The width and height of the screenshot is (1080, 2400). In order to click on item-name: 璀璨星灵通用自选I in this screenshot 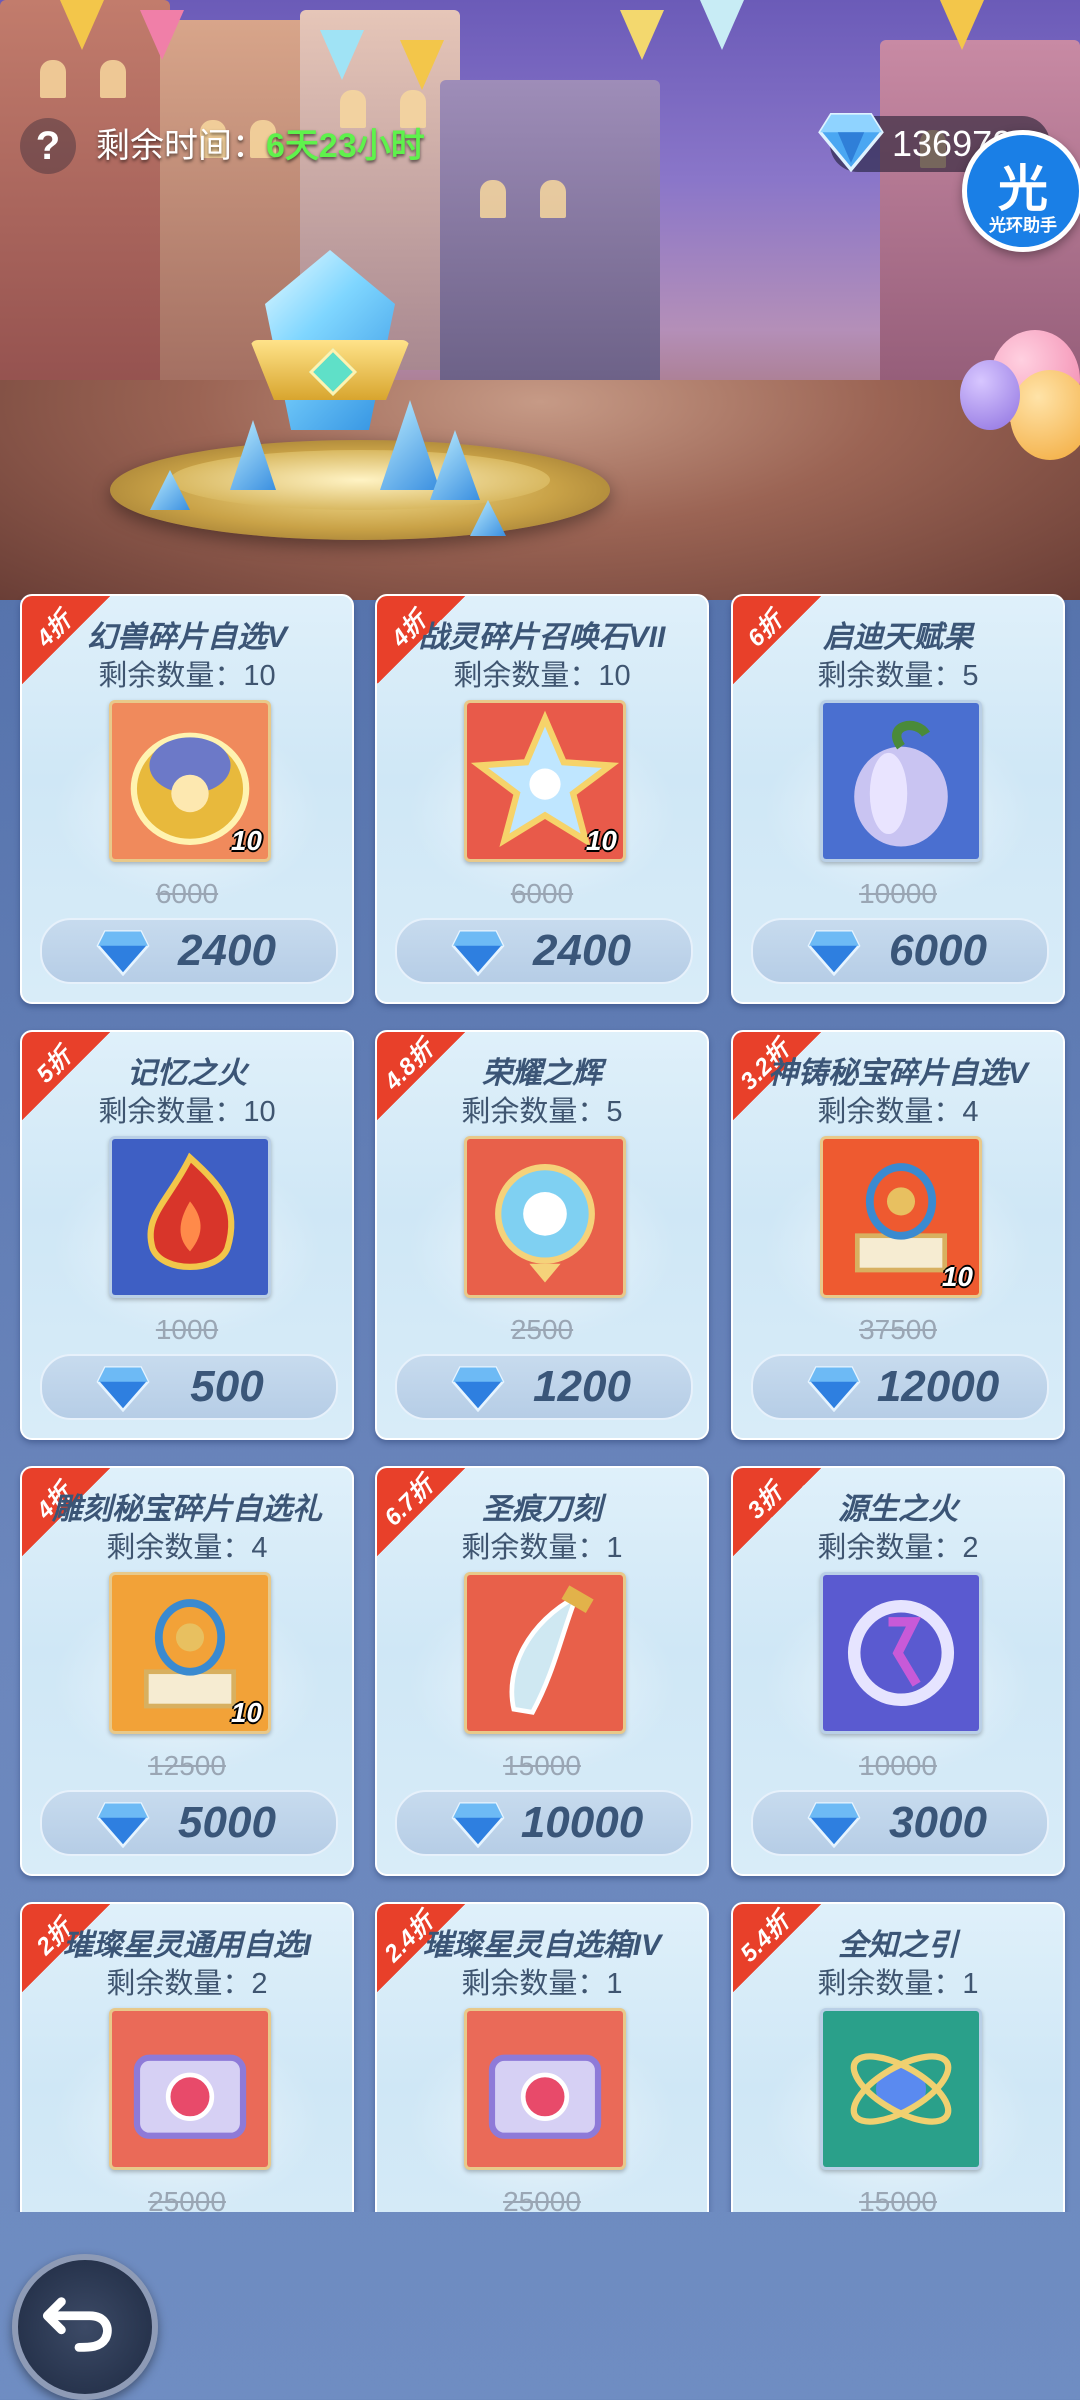, I will do `click(187, 1945)`.